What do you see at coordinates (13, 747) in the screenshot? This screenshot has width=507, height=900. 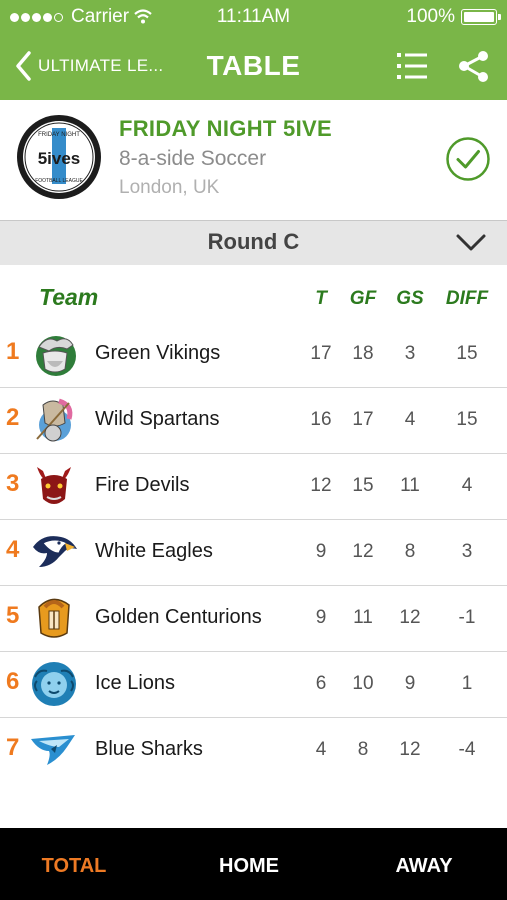 I see `position: 7` at bounding box center [13, 747].